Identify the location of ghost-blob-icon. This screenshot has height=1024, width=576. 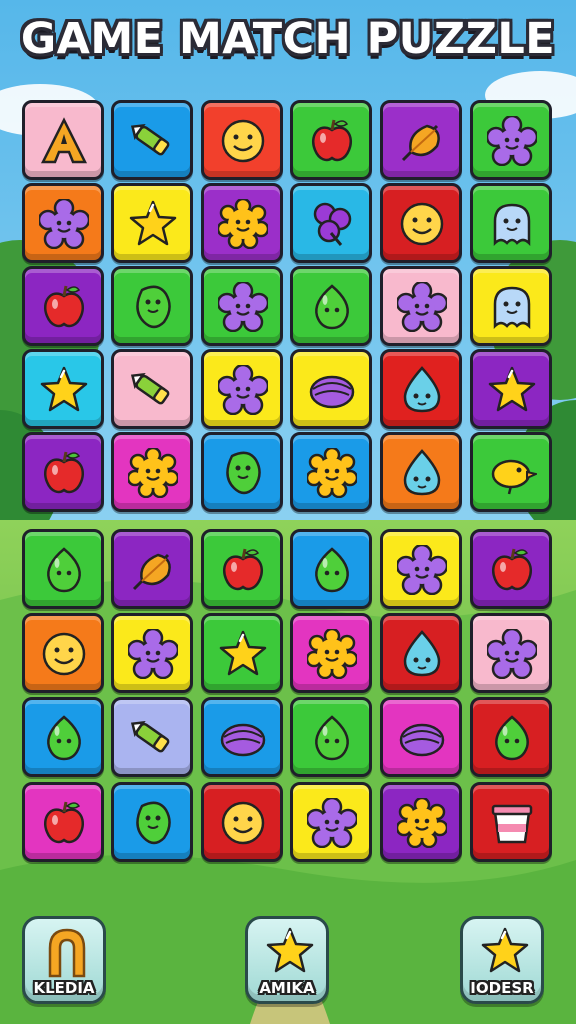
(512, 308).